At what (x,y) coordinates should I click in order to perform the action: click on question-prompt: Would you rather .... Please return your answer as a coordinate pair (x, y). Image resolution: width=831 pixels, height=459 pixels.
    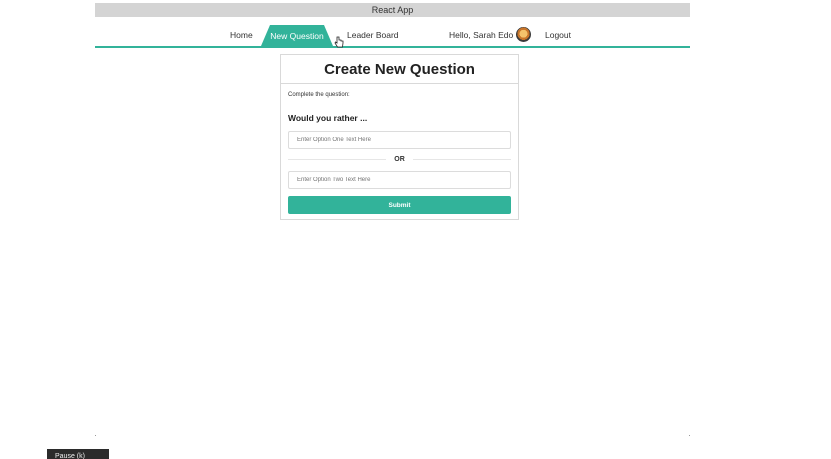
    Looking at the image, I should click on (328, 118).